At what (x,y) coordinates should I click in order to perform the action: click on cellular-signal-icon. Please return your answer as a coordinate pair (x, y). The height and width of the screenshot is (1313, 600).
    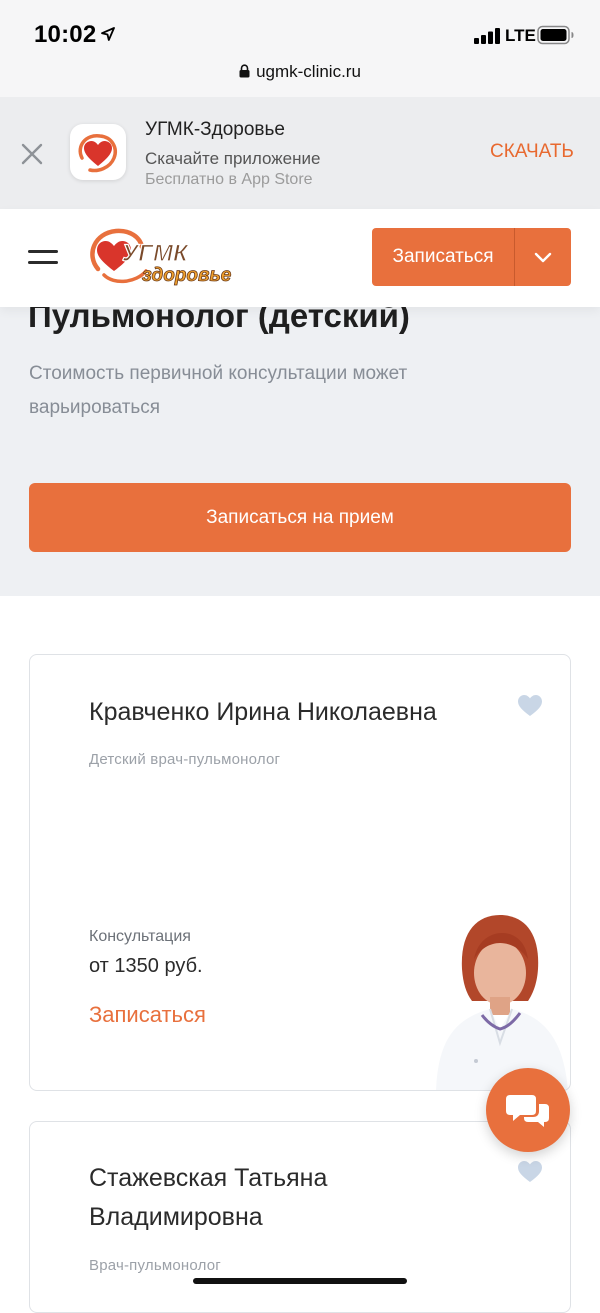
    Looking at the image, I should click on (487, 36).